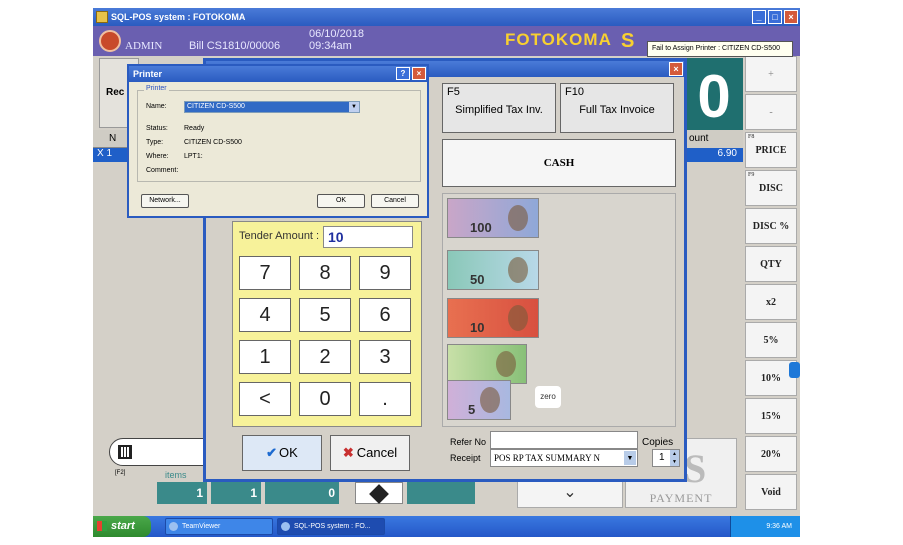  Describe the element at coordinates (385, 273) in the screenshot. I see `key-9: 9` at that location.